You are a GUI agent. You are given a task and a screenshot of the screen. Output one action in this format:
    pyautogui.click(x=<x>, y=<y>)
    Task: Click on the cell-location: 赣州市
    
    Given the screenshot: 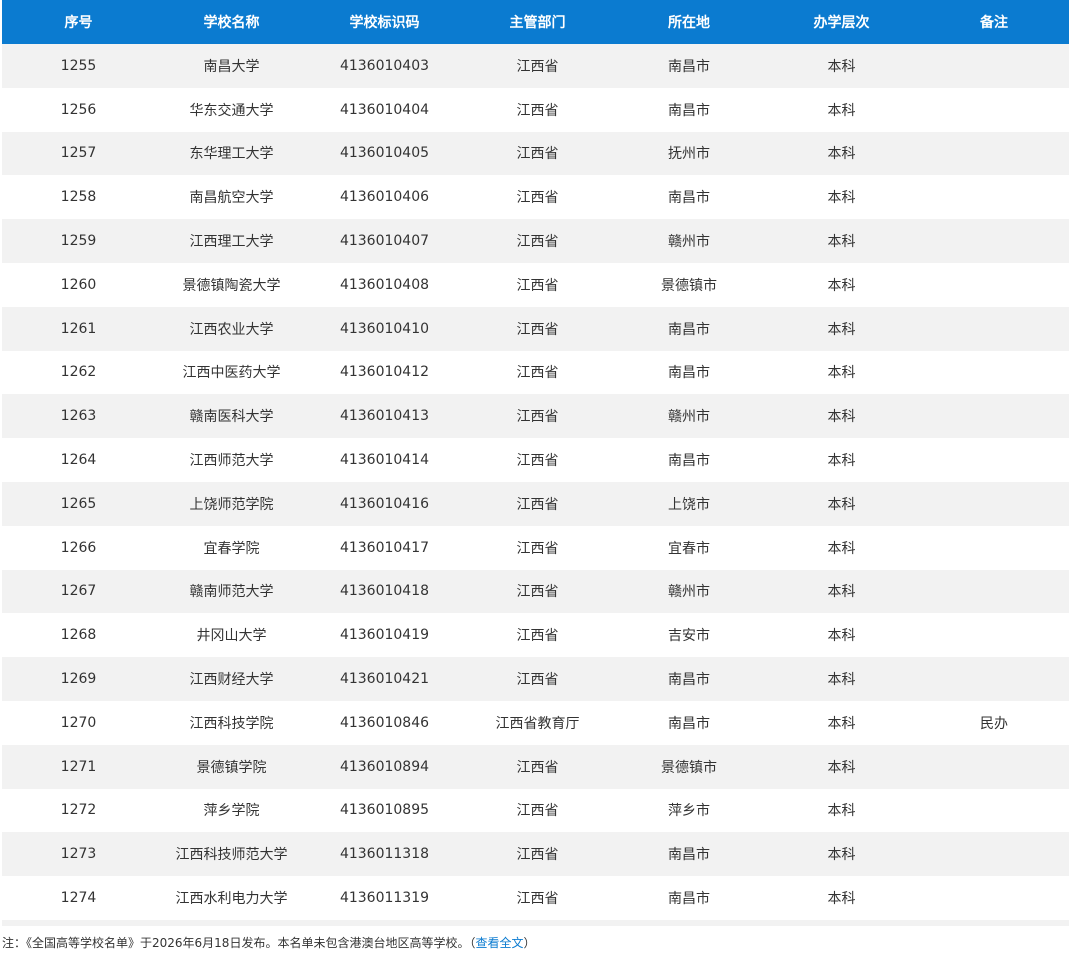 What is the action you would take?
    pyautogui.click(x=689, y=241)
    